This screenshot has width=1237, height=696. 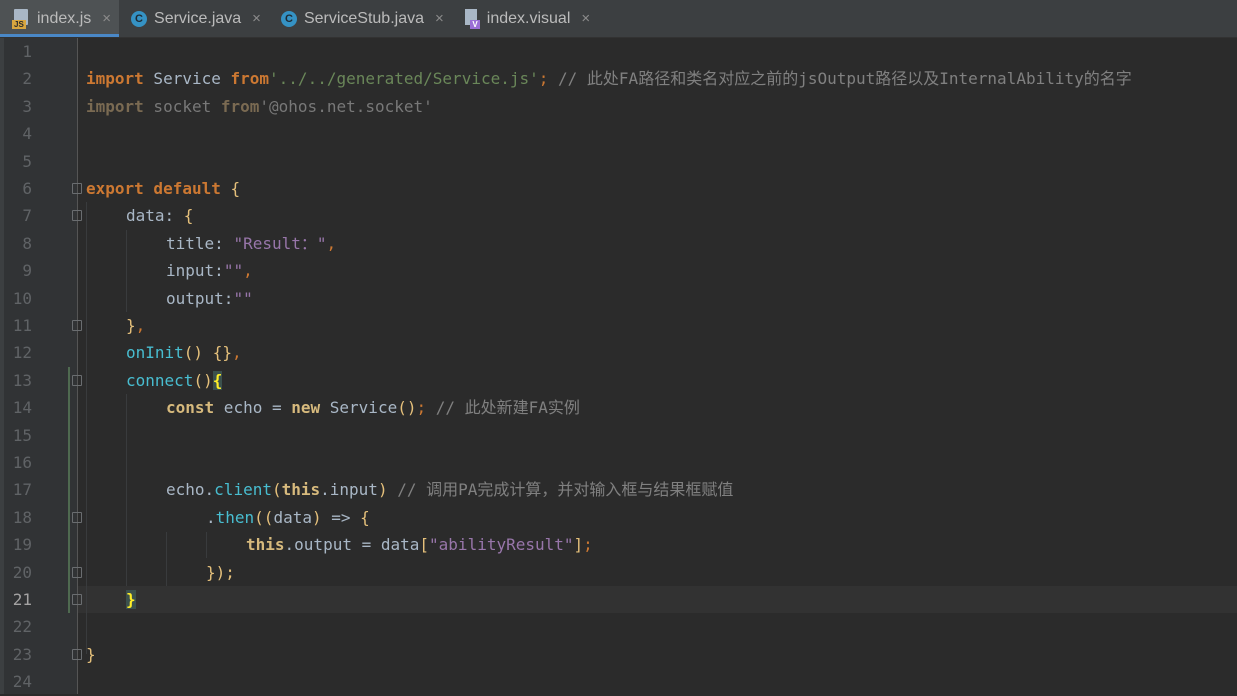 What do you see at coordinates (187, 79) in the screenshot?
I see `code-token: Service` at bounding box center [187, 79].